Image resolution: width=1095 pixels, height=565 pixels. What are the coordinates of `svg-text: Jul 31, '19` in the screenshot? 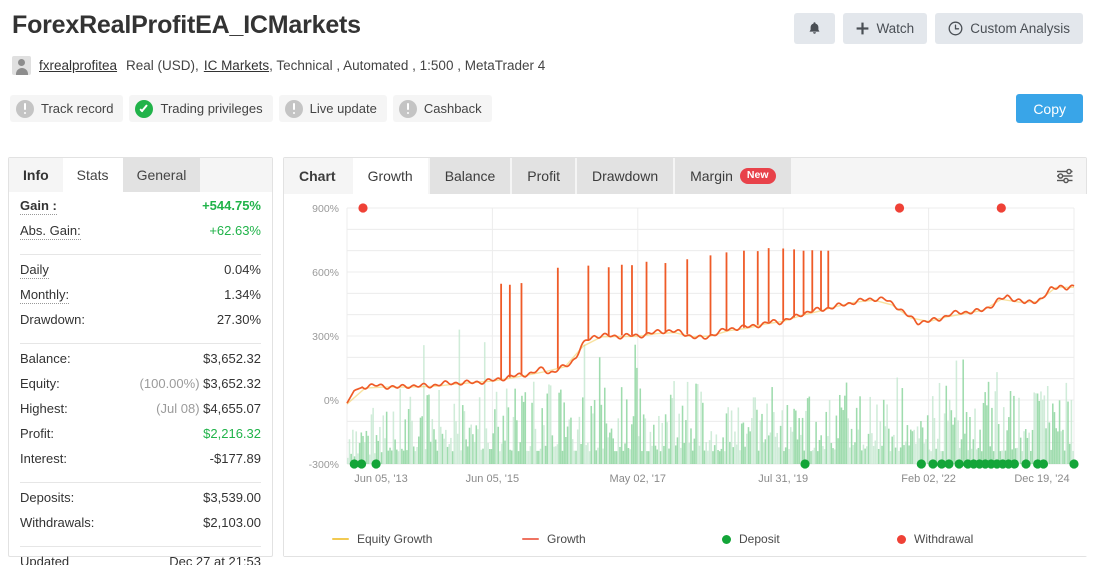 It's located at (783, 479).